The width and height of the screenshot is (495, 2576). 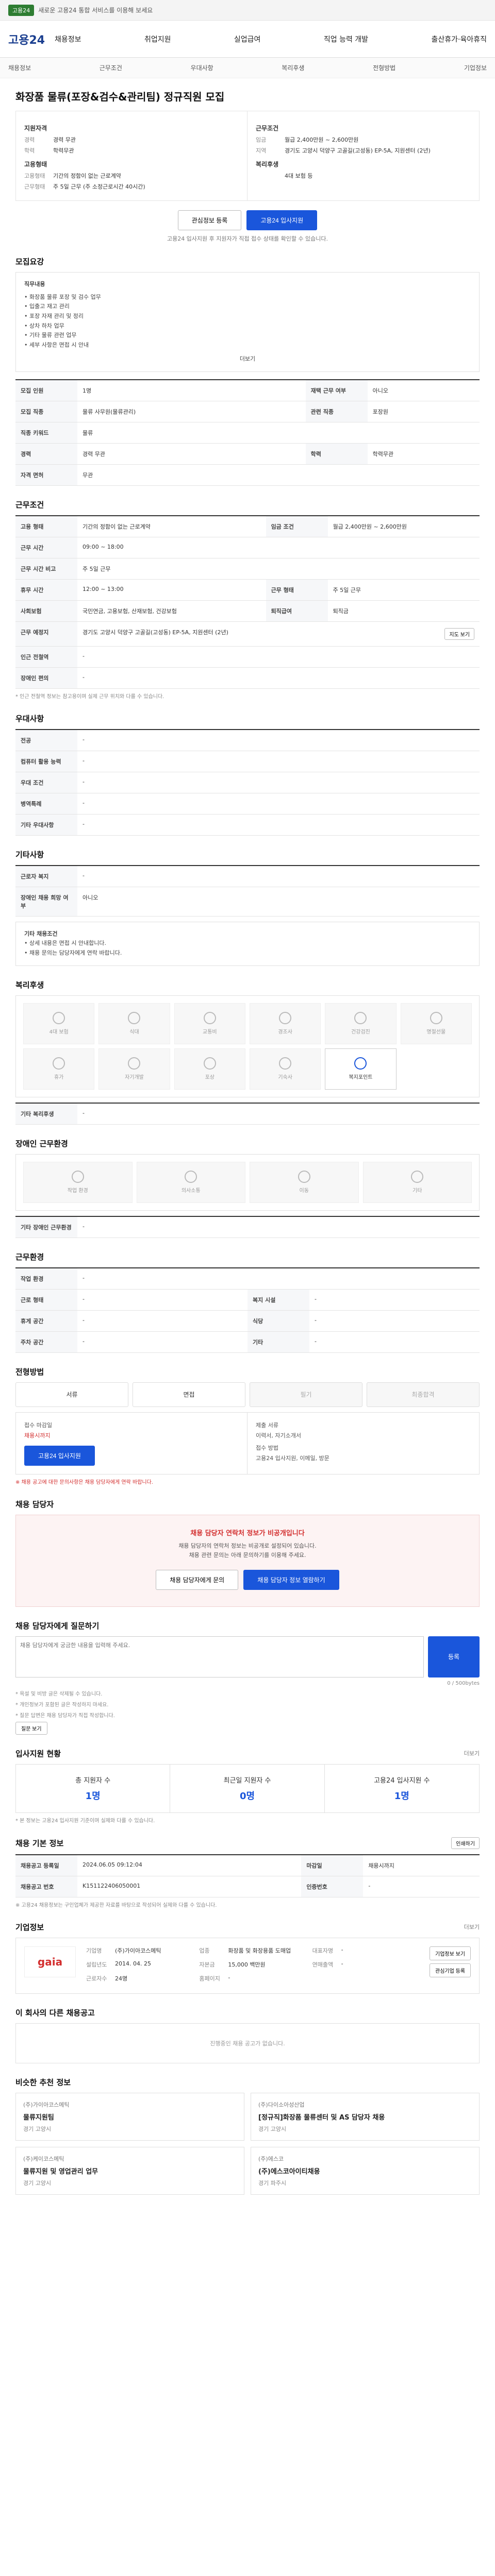 I want to click on contact-inquiry-button: 채용 담당자에게 문의, so click(x=198, y=1579).